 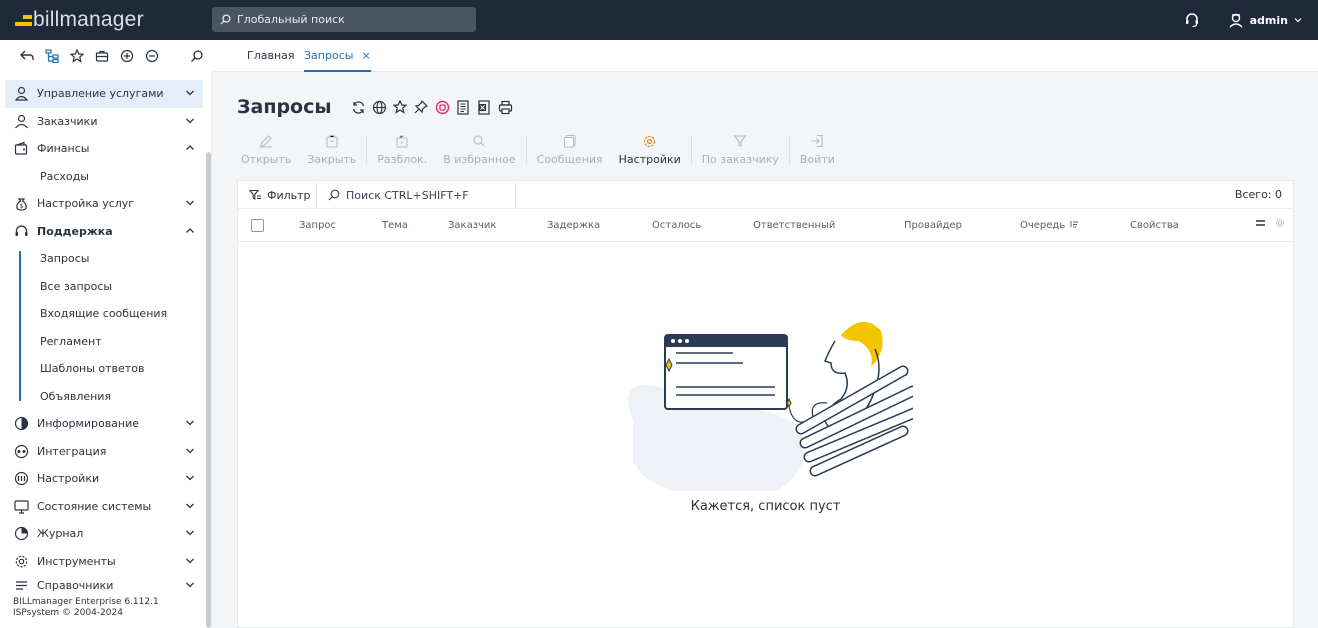 I want to click on close-request-icon, so click(x=332, y=141).